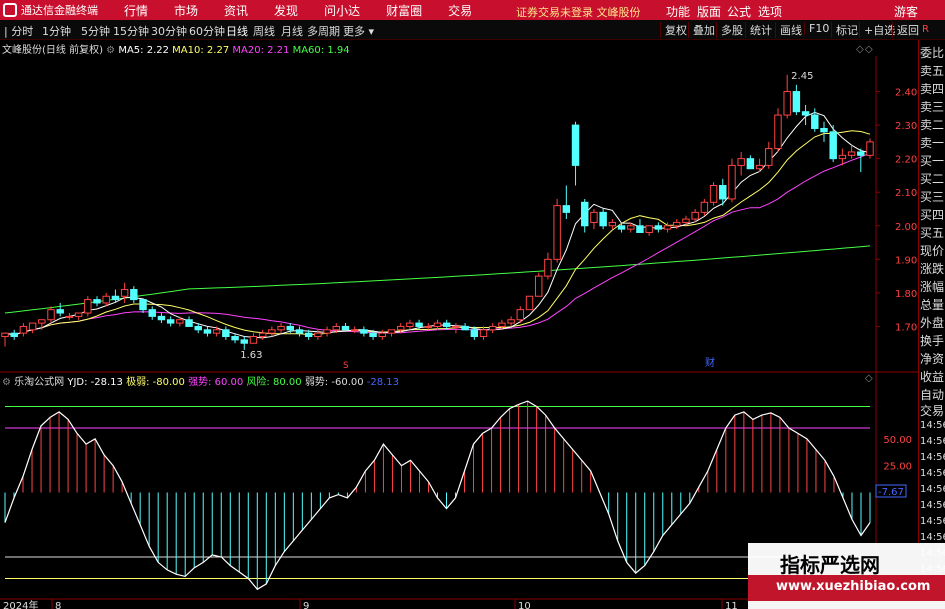  Describe the element at coordinates (136, 10) in the screenshot. I see `menu-hangqing: 行情` at that location.